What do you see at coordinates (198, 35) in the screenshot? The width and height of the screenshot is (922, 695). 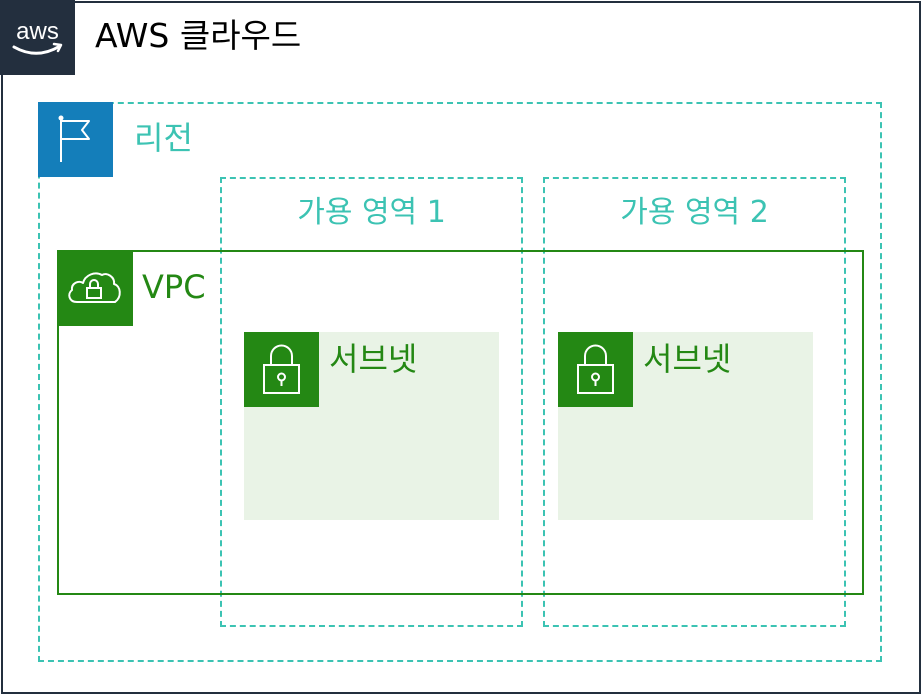 I see `cloud-title: AWS 클라우드` at bounding box center [198, 35].